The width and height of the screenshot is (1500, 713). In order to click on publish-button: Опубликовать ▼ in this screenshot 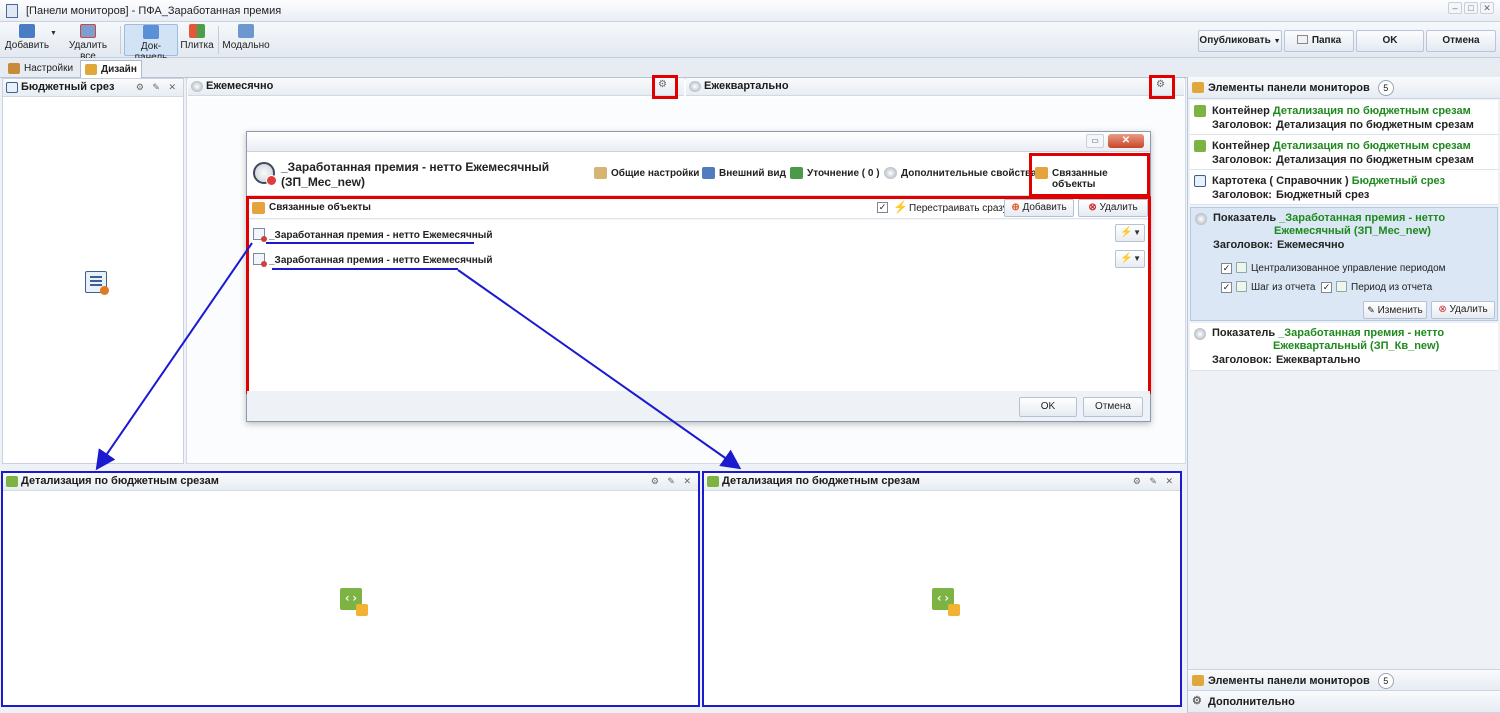, I will do `click(1240, 41)`.